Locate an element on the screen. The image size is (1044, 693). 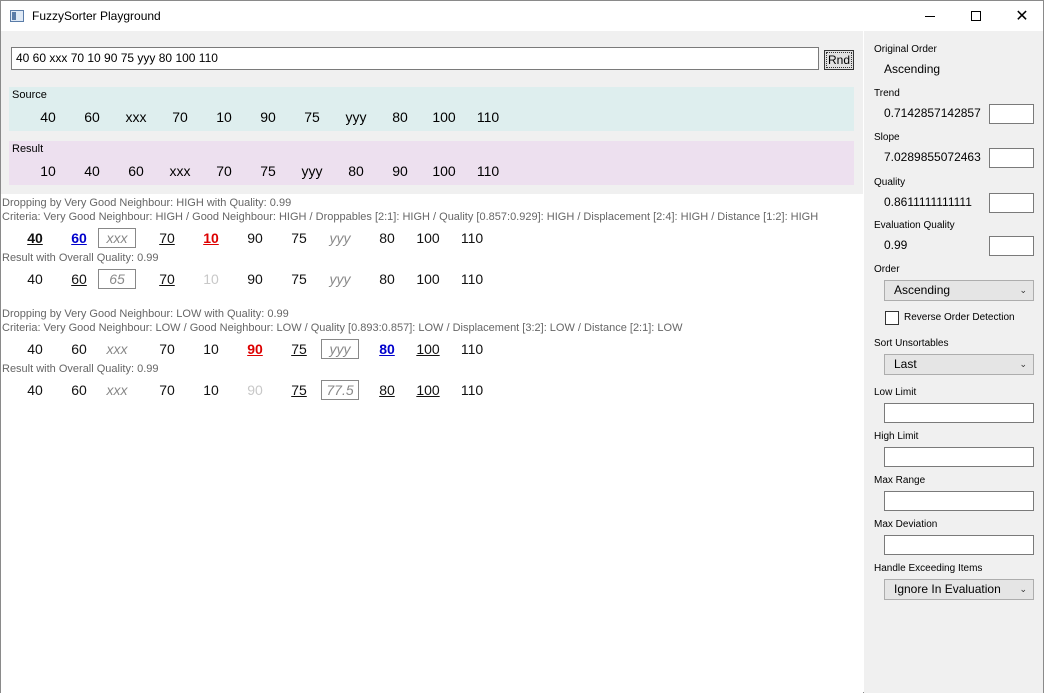
sequence-input: 40 60 xxx 70 10 90 75 yyy 80 100 110 is located at coordinates (415, 58).